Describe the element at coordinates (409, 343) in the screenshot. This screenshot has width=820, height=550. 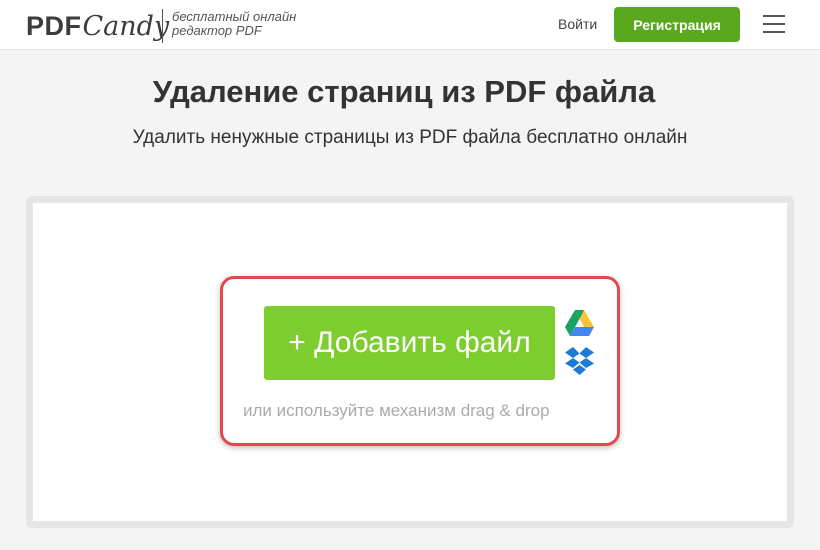
I see `add-file-button: + Добавить файл` at that location.